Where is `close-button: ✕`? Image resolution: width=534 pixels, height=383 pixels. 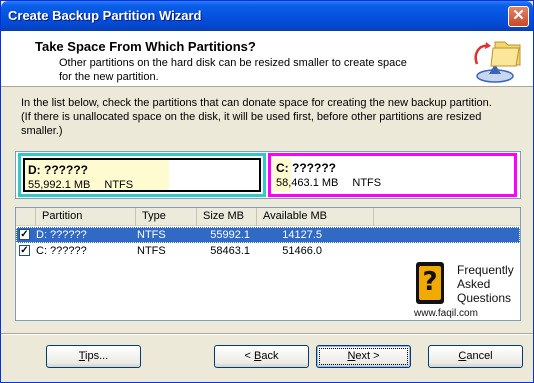 close-button: ✕ is located at coordinates (518, 16).